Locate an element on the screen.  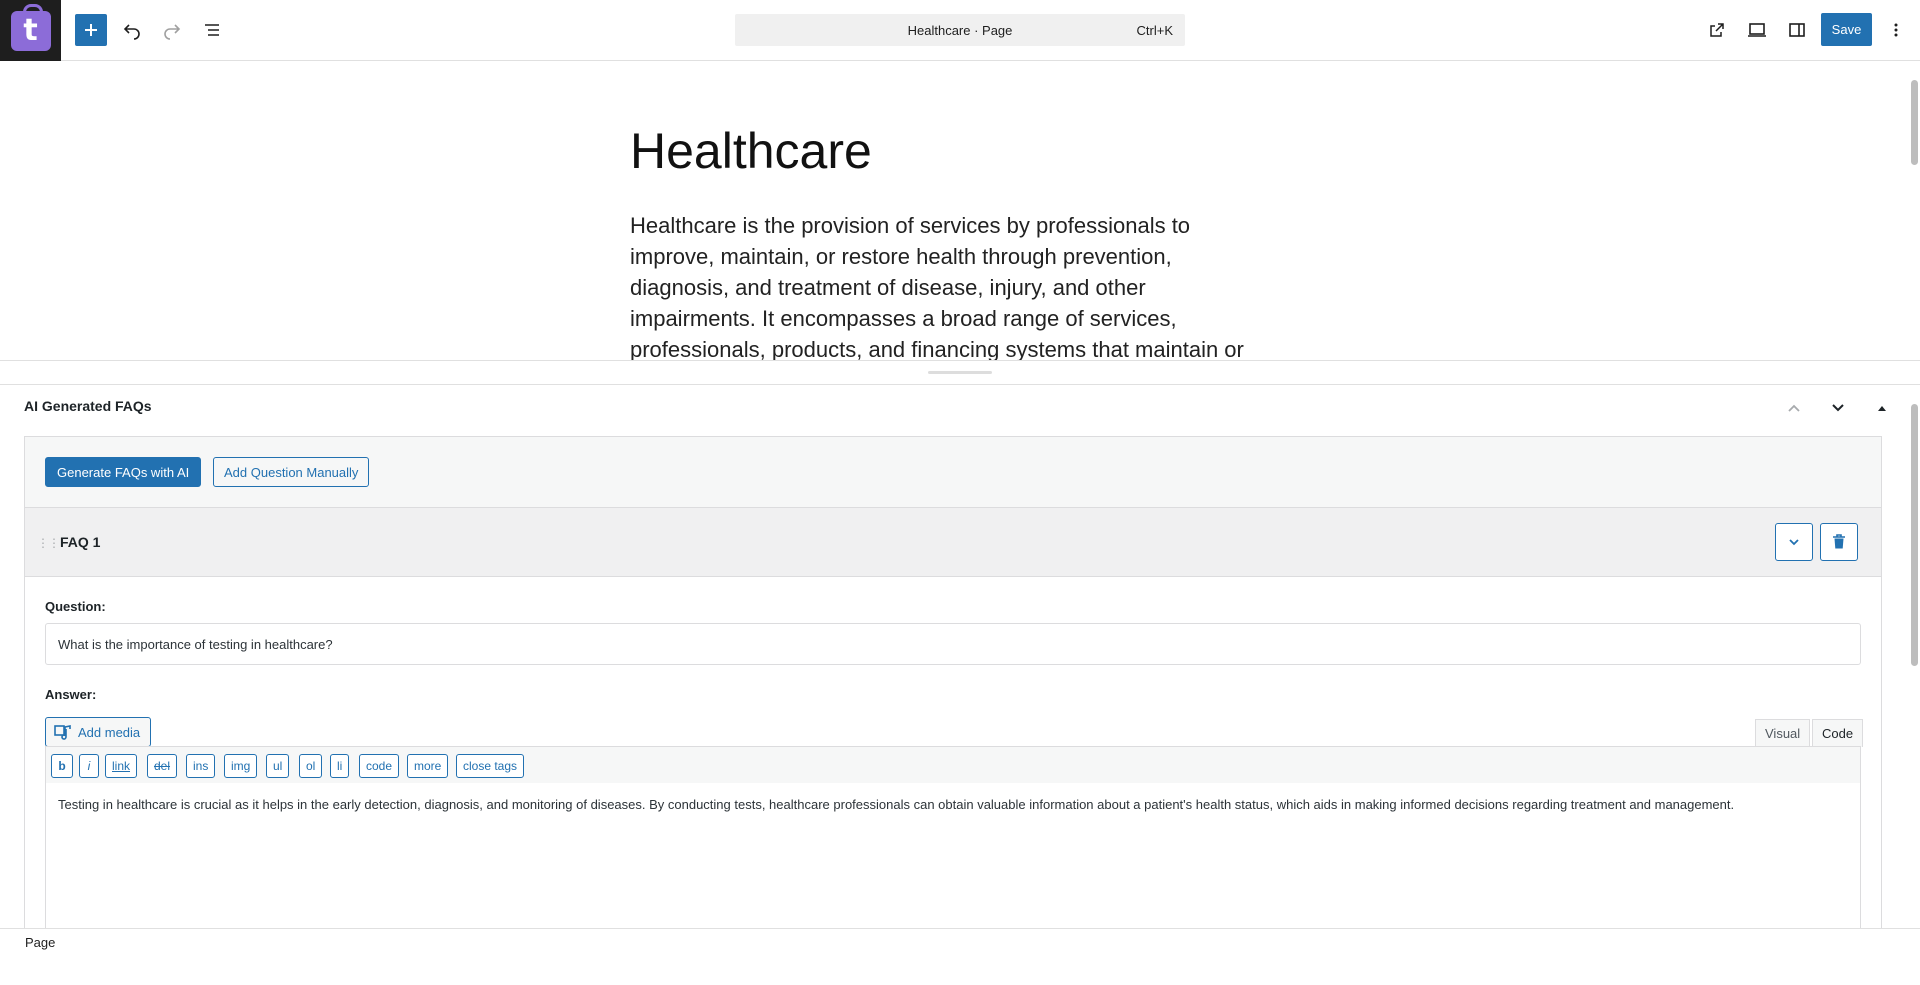
metabox-resize-handle is located at coordinates (960, 372).